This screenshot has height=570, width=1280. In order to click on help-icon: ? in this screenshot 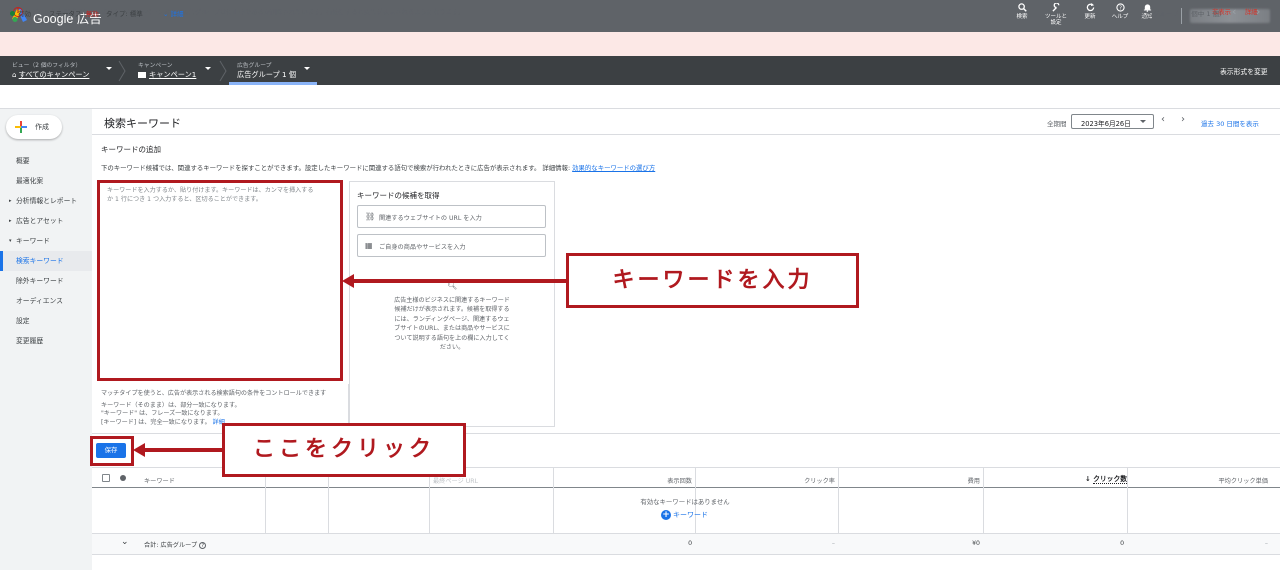, I will do `click(1120, 7)`.